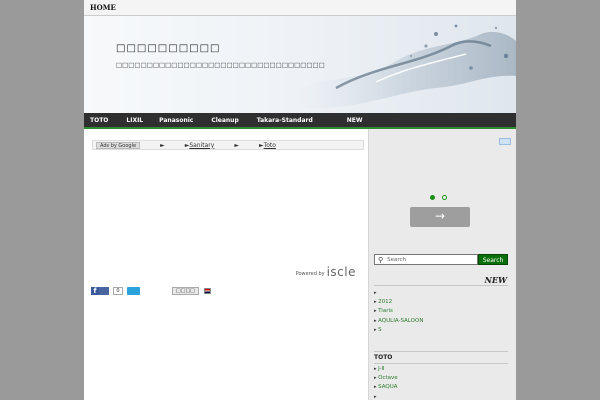  I want to click on list-item: Octave, so click(441, 378).